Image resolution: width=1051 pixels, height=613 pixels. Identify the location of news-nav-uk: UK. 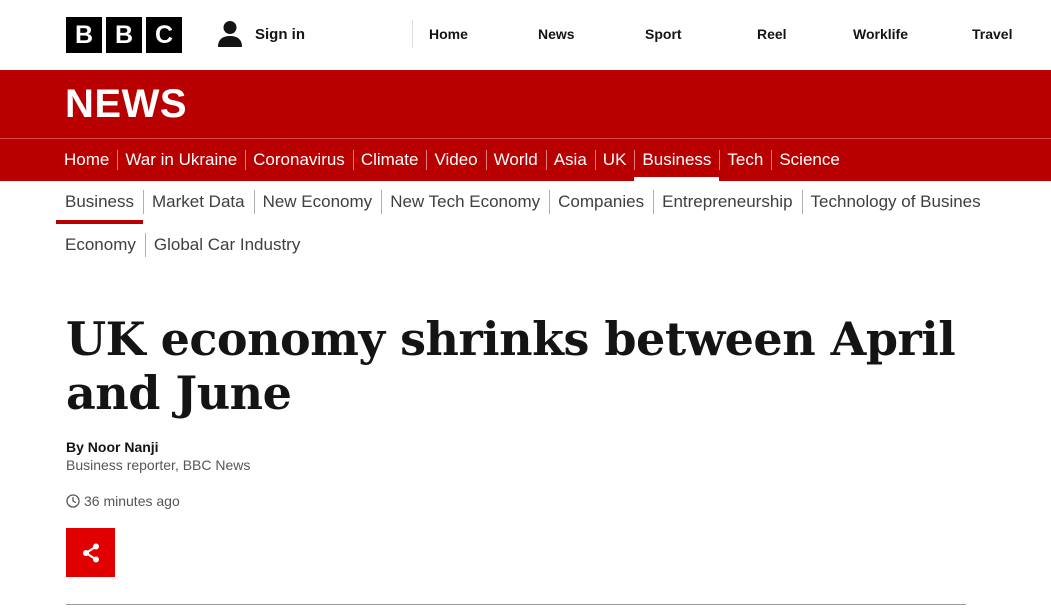
(614, 160).